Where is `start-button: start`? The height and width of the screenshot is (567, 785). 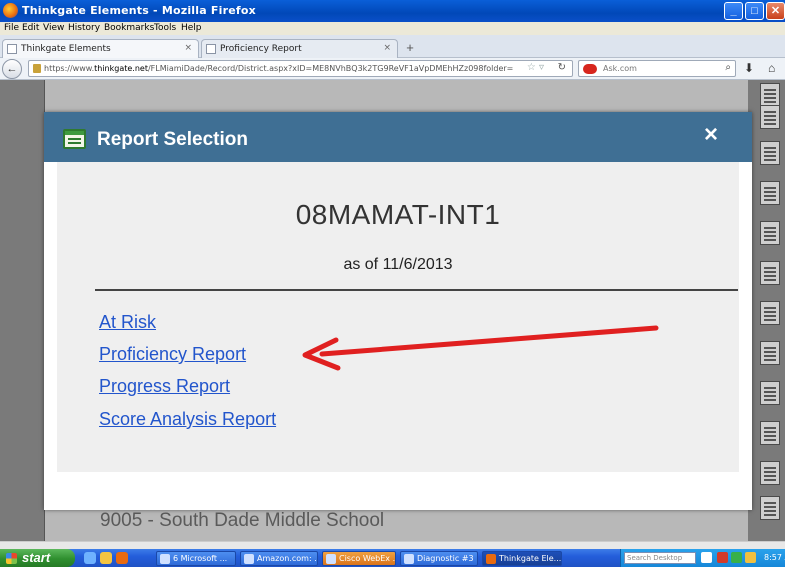 start-button: start is located at coordinates (37, 558).